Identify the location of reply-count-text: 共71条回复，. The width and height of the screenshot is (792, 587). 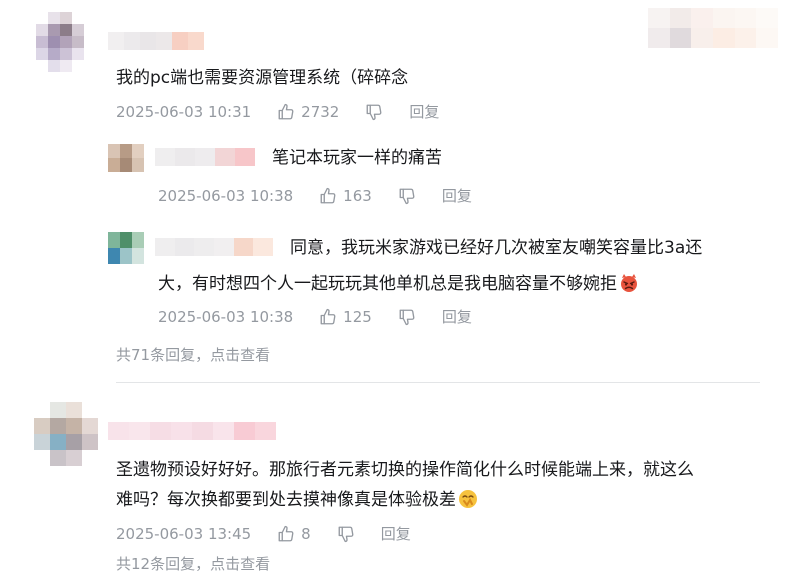
(163, 355).